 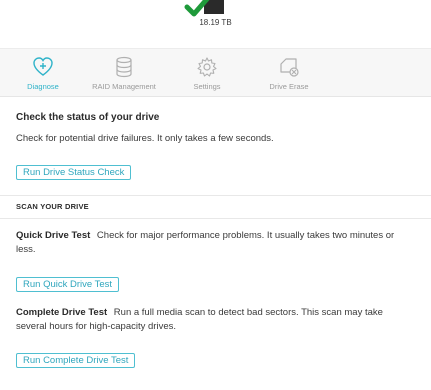 What do you see at coordinates (207, 67) in the screenshot?
I see `gear-icon` at bounding box center [207, 67].